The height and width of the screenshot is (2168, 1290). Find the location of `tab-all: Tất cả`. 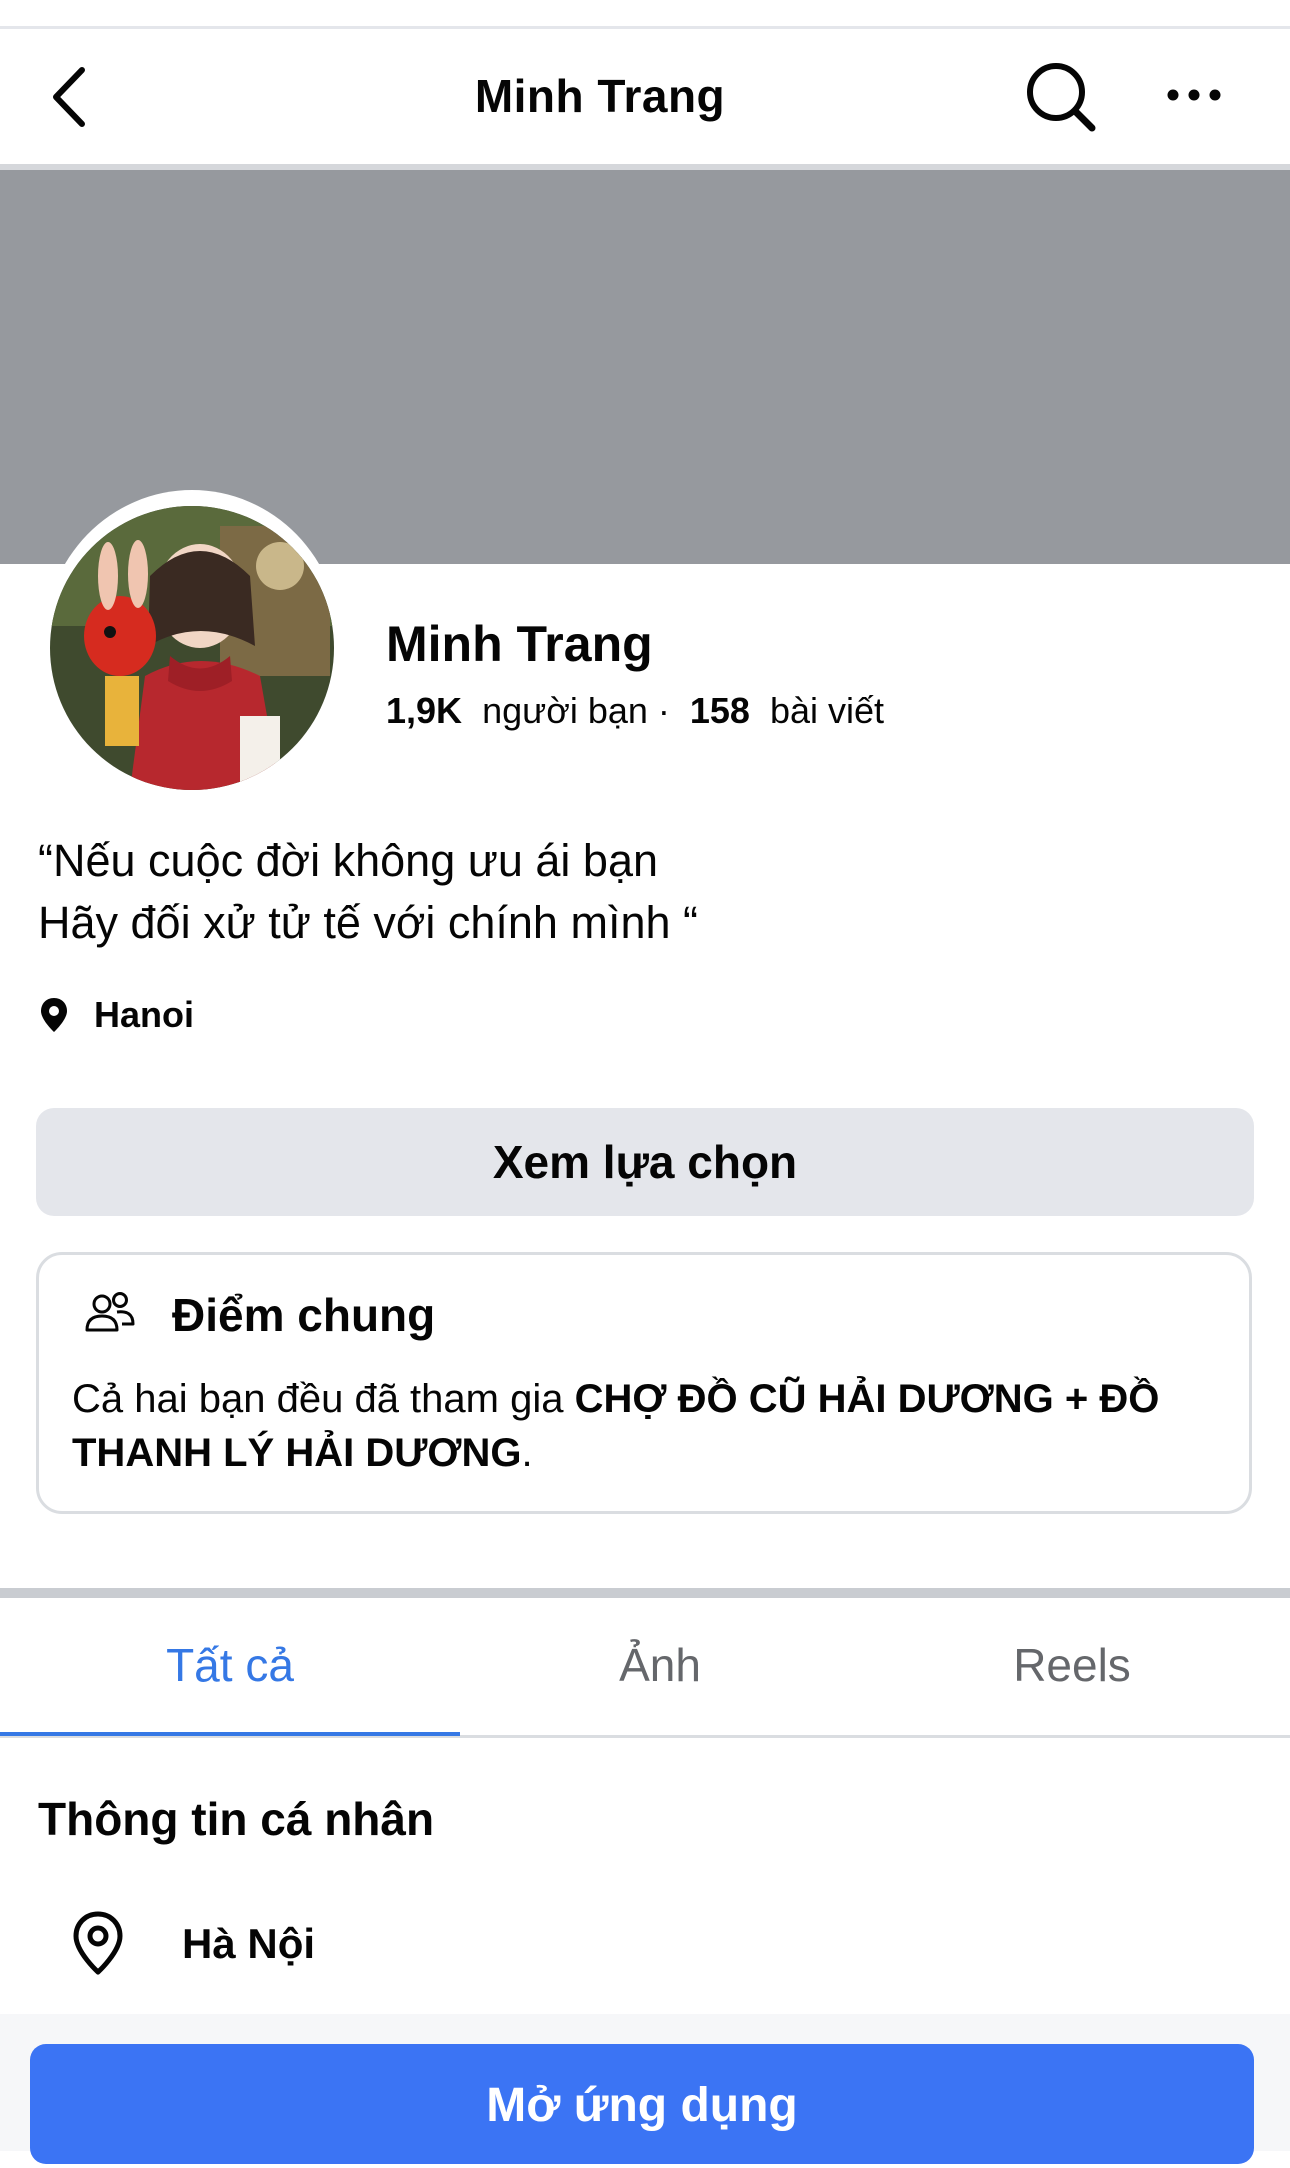

tab-all: Tất cả is located at coordinates (230, 1665).